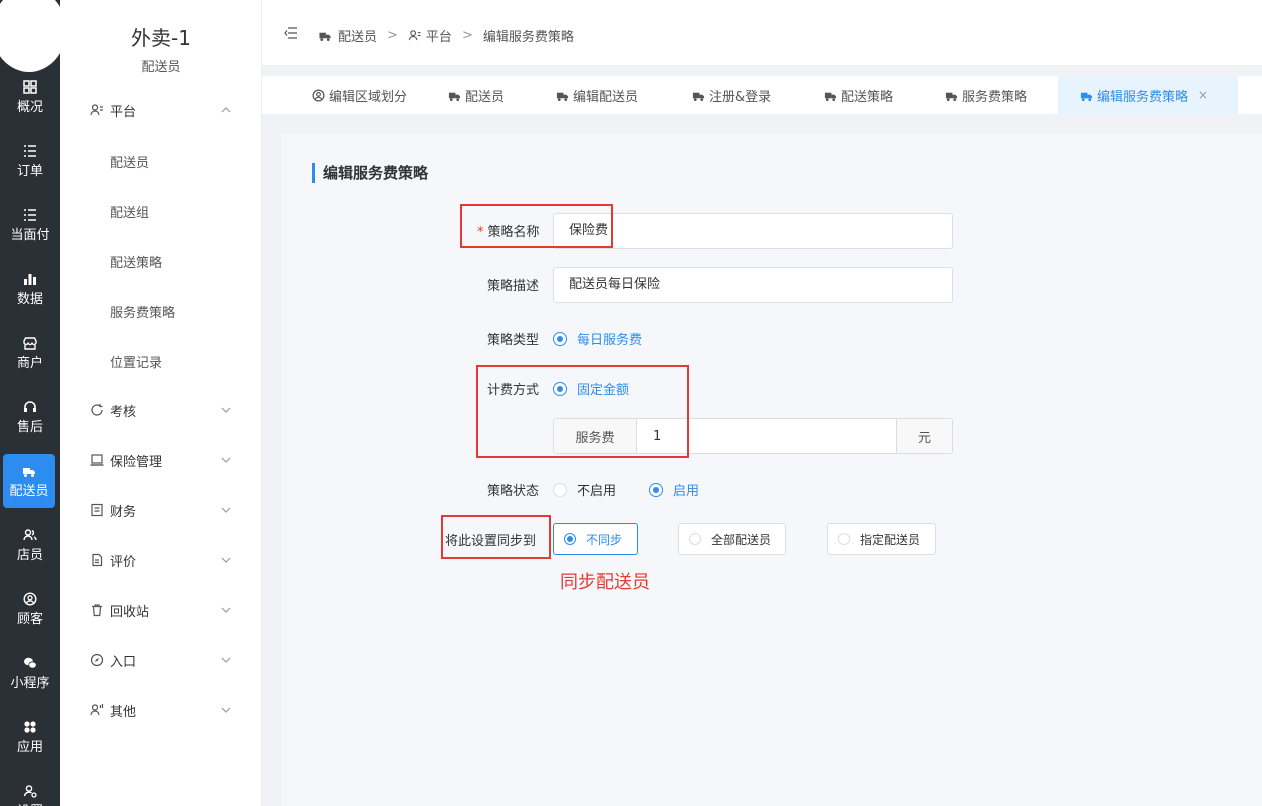 The image size is (1262, 806). What do you see at coordinates (161, 38) in the screenshot?
I see `store-title: 外卖-1` at bounding box center [161, 38].